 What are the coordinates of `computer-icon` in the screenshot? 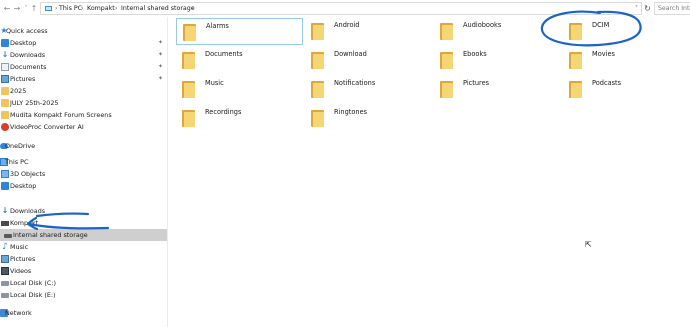 It's located at (48, 8).